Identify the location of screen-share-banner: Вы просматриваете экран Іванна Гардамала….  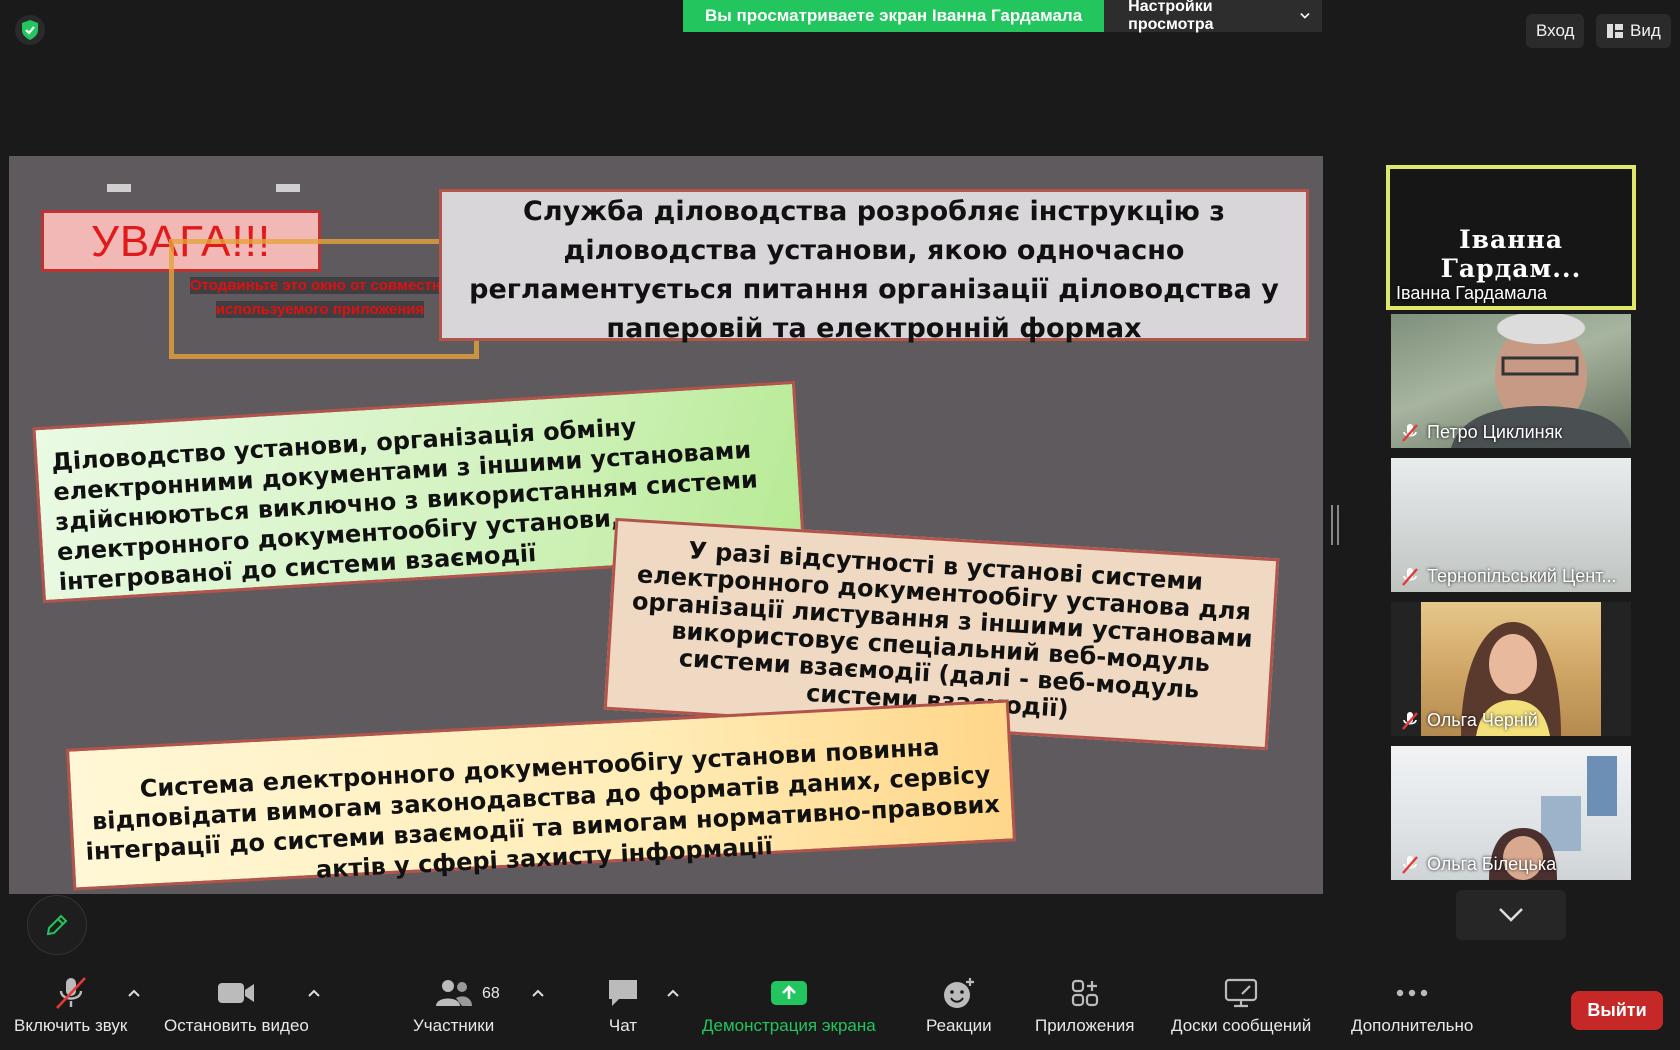
(1003, 16).